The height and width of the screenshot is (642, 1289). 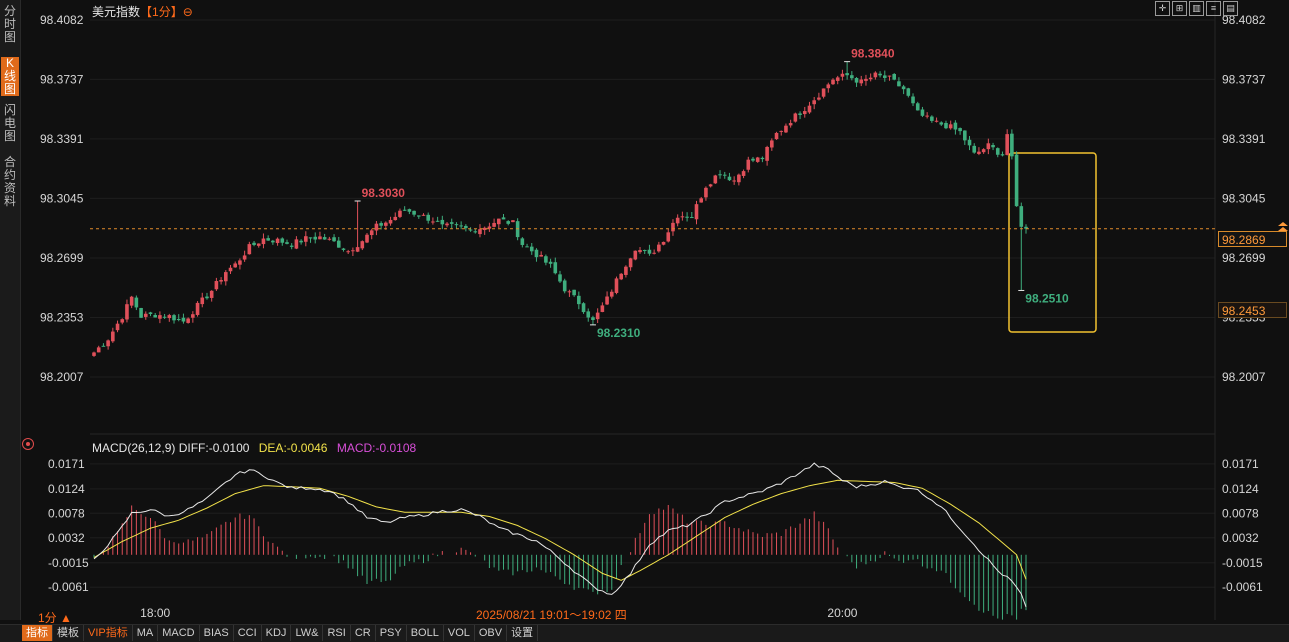 What do you see at coordinates (1213, 8) in the screenshot?
I see `settings-icon: ≡` at bounding box center [1213, 8].